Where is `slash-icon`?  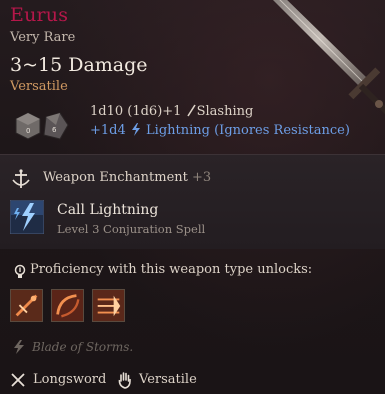 slash-icon is located at coordinates (191, 110).